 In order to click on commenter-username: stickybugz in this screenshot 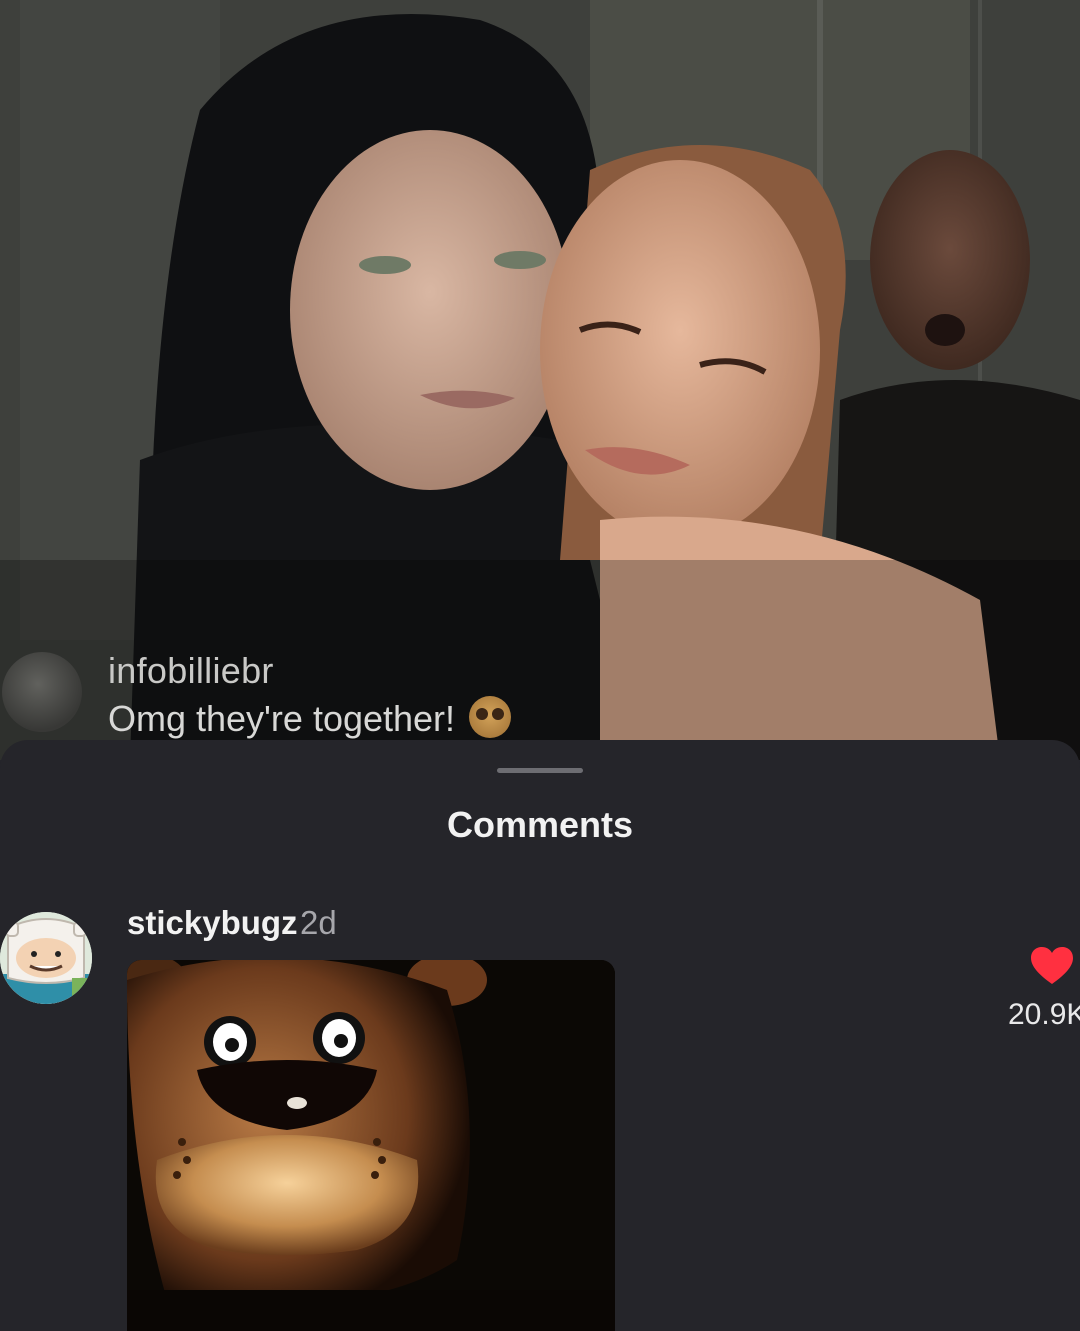, I will do `click(212, 923)`.